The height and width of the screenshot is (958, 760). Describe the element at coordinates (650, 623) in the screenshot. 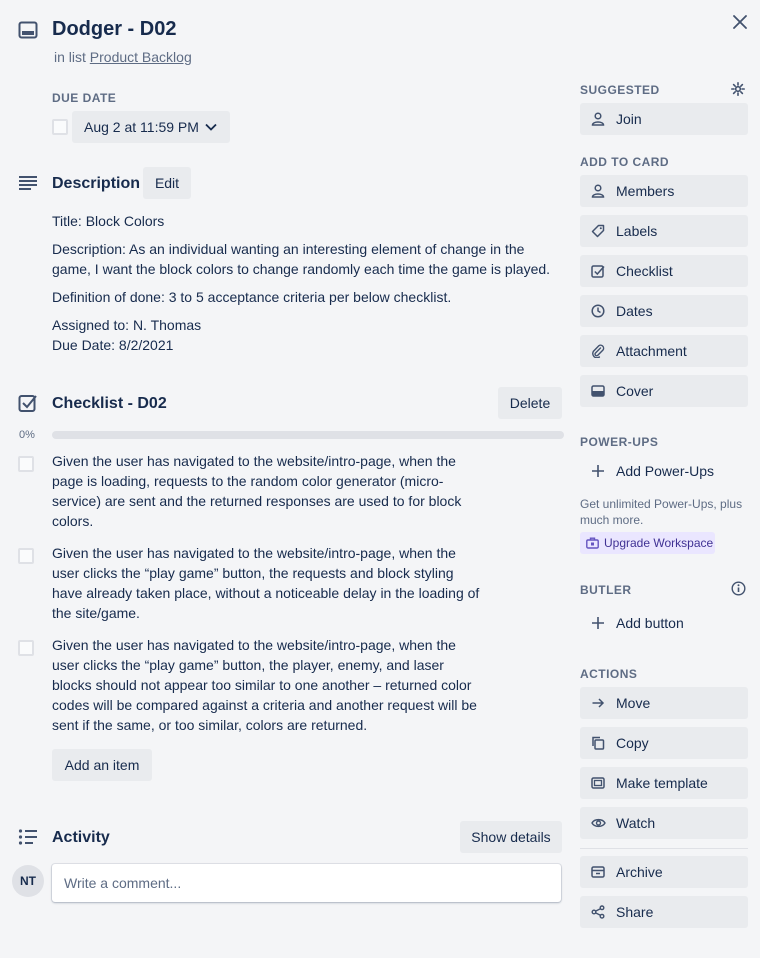

I see `add-button-label: Add button` at that location.